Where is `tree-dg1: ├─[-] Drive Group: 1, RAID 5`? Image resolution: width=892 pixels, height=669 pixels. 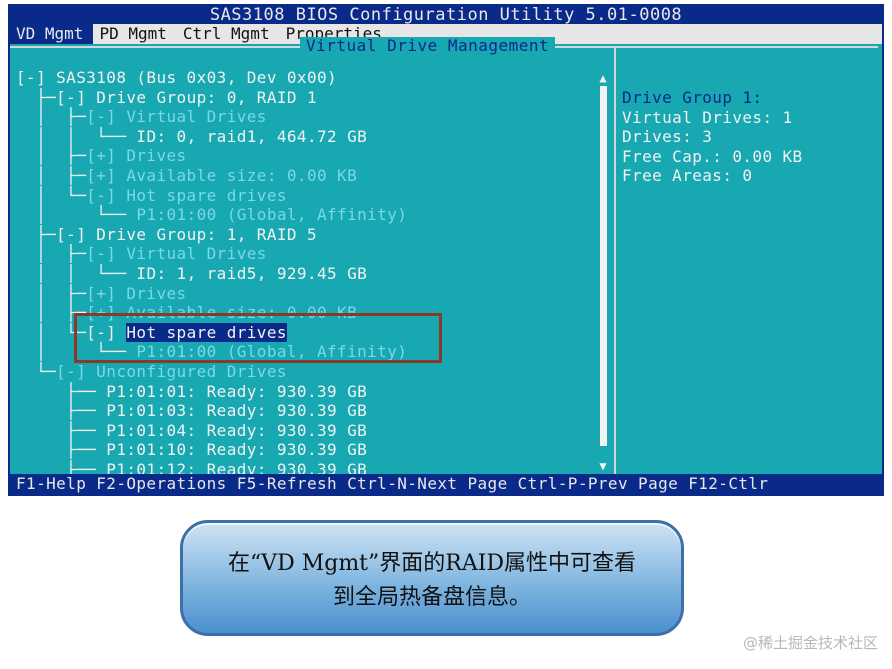 tree-dg1: ├─[-] Drive Group: 1, RAID 5 is located at coordinates (307, 235).